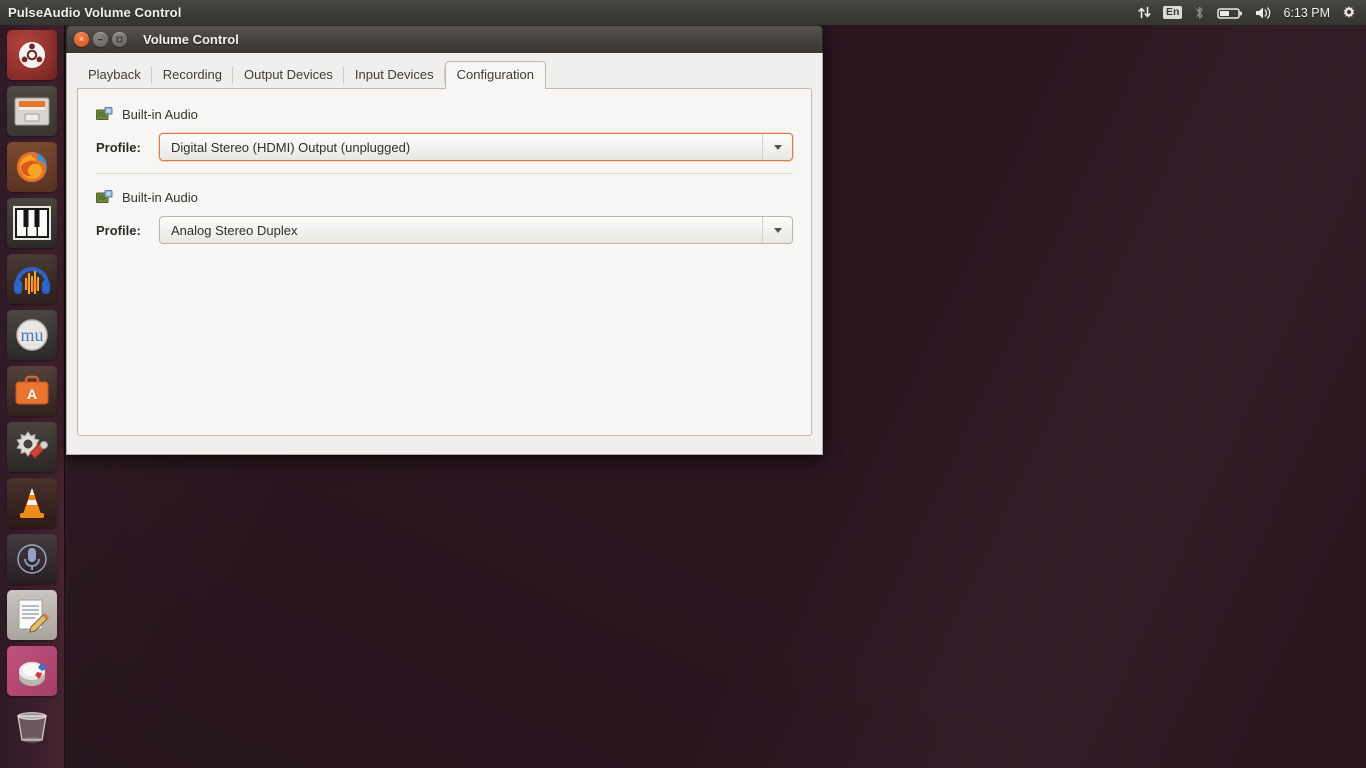 The width and height of the screenshot is (1366, 768). I want to click on launcher-item-sound-recorder, so click(32, 559).